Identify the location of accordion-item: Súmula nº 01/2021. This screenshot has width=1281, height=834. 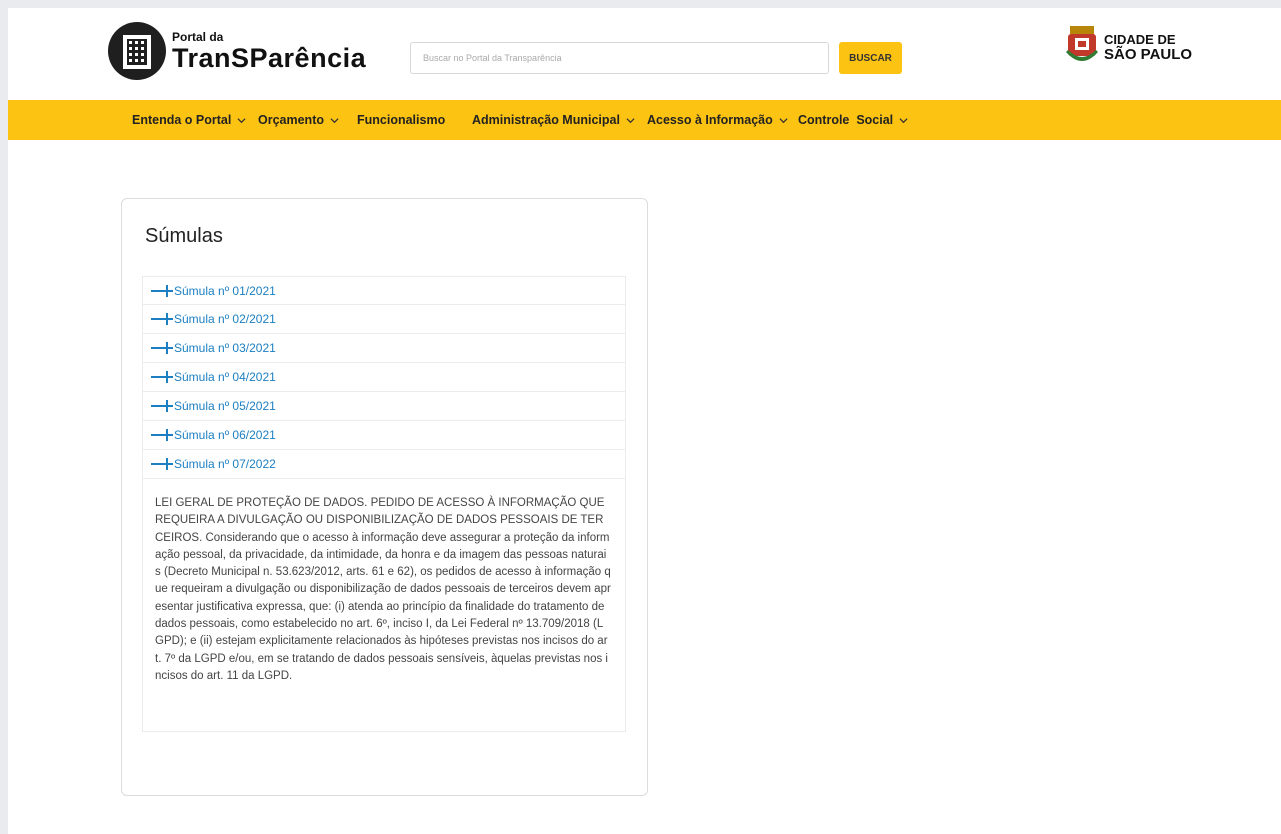
(384, 290).